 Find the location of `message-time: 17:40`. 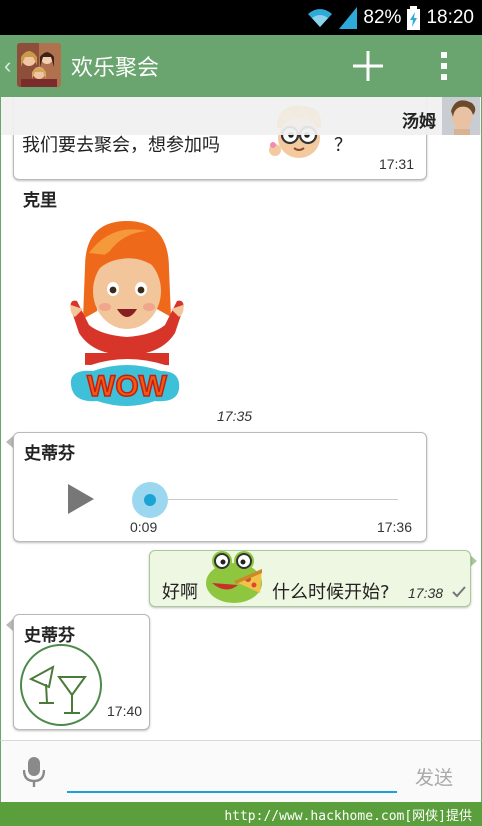

message-time: 17:40 is located at coordinates (125, 711).